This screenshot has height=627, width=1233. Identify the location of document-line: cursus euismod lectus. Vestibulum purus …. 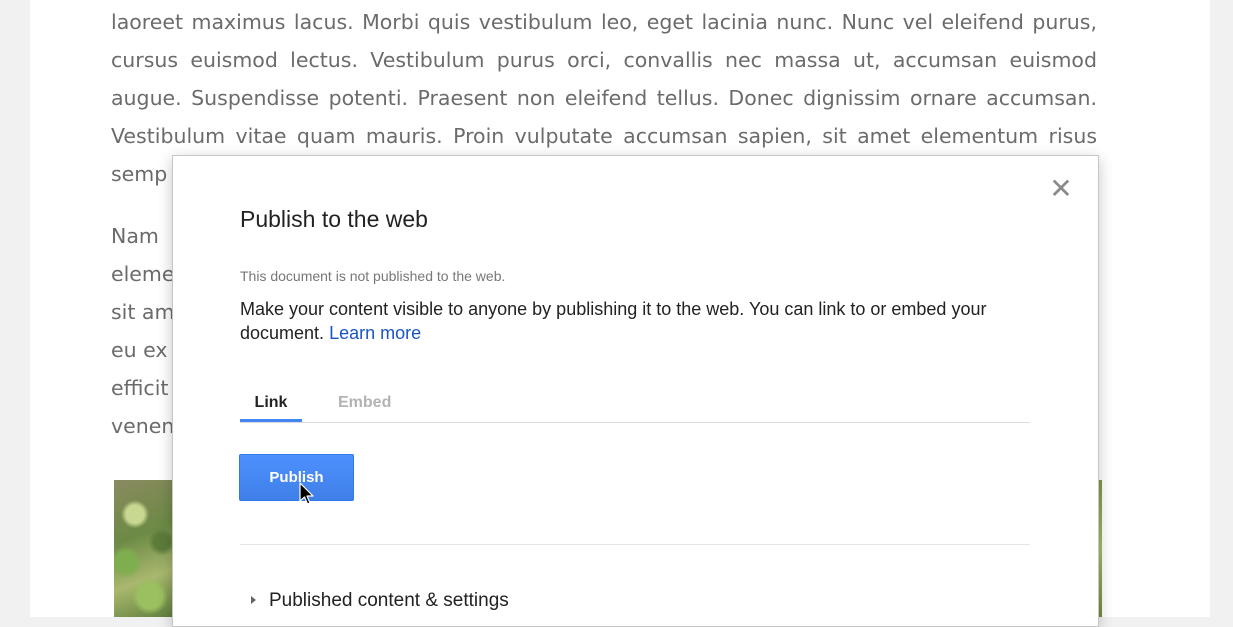
(604, 60).